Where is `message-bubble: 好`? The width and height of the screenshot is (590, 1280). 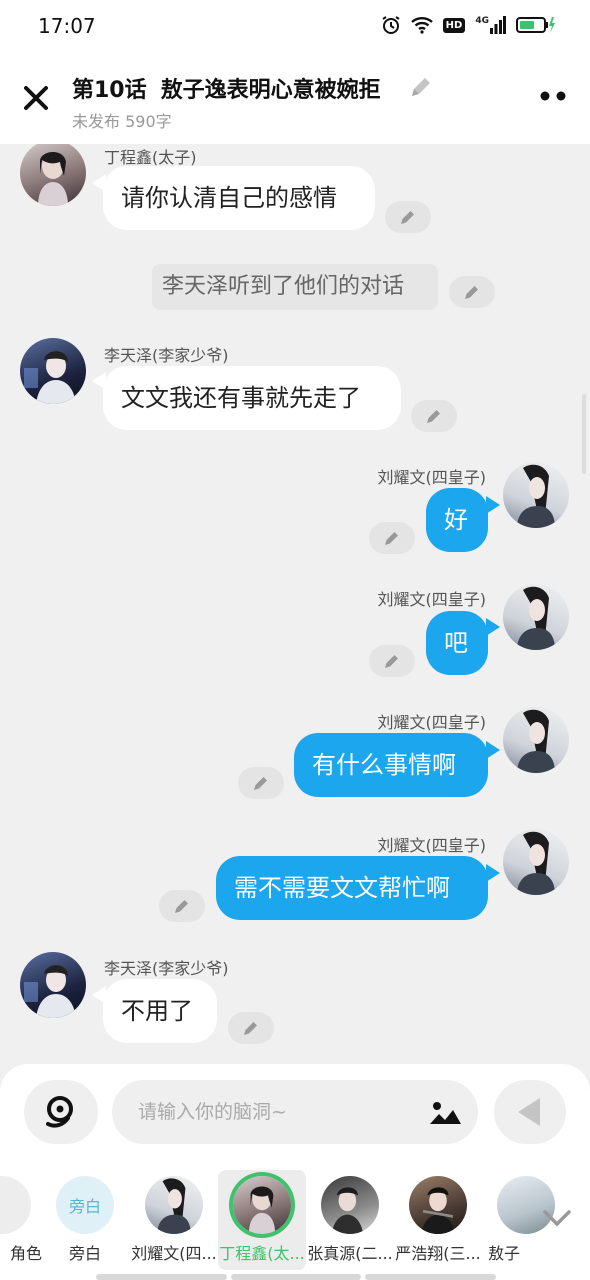
message-bubble: 好 is located at coordinates (457, 520).